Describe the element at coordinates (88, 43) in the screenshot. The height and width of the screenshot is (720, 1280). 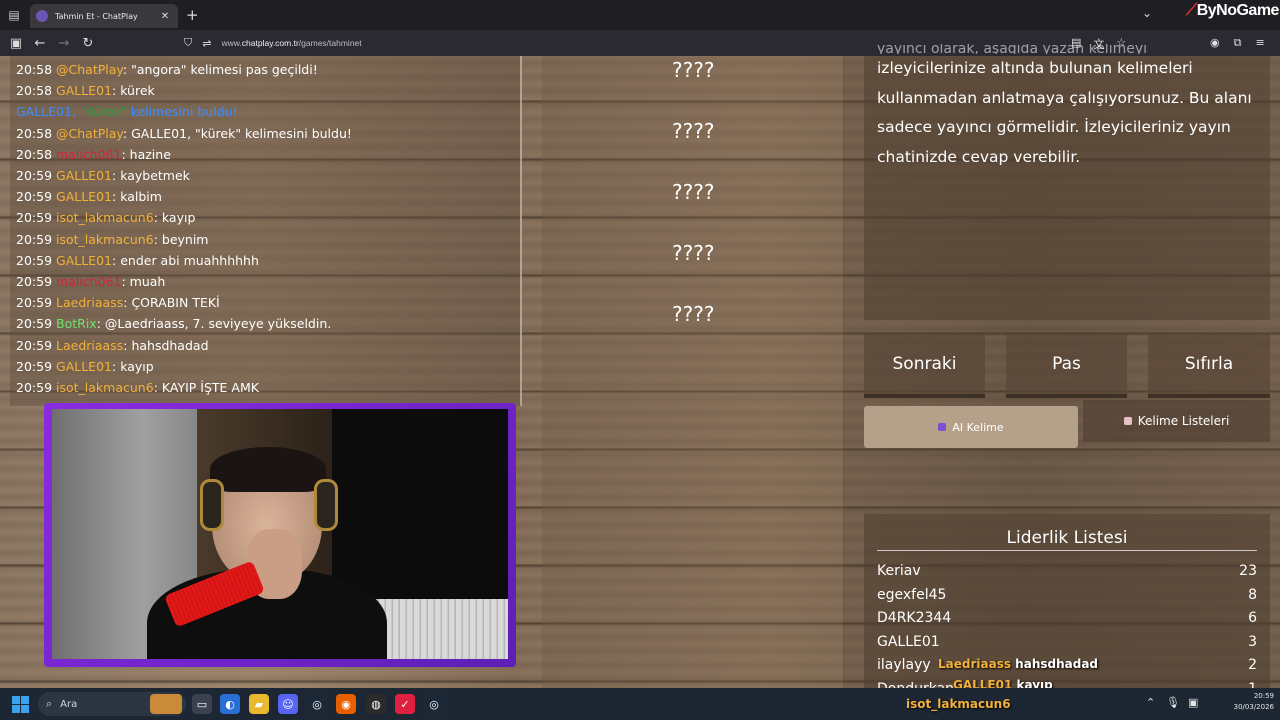
I see `reload-icon: ↻` at that location.